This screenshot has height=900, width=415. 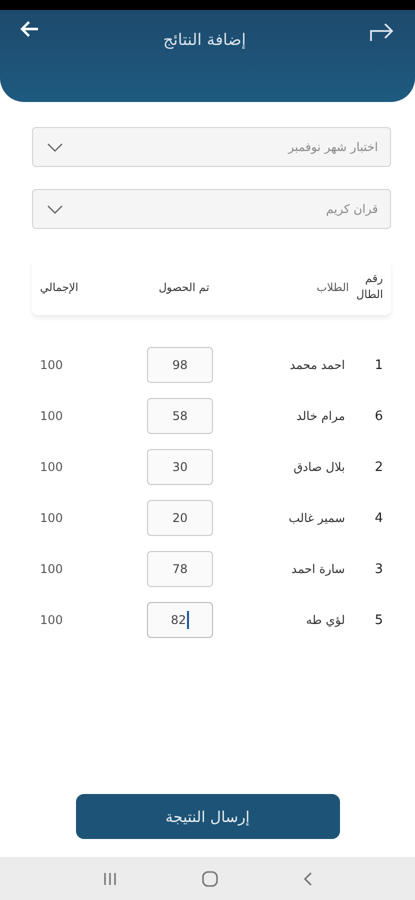 I want to click on student-name: لؤي طه, so click(x=325, y=620).